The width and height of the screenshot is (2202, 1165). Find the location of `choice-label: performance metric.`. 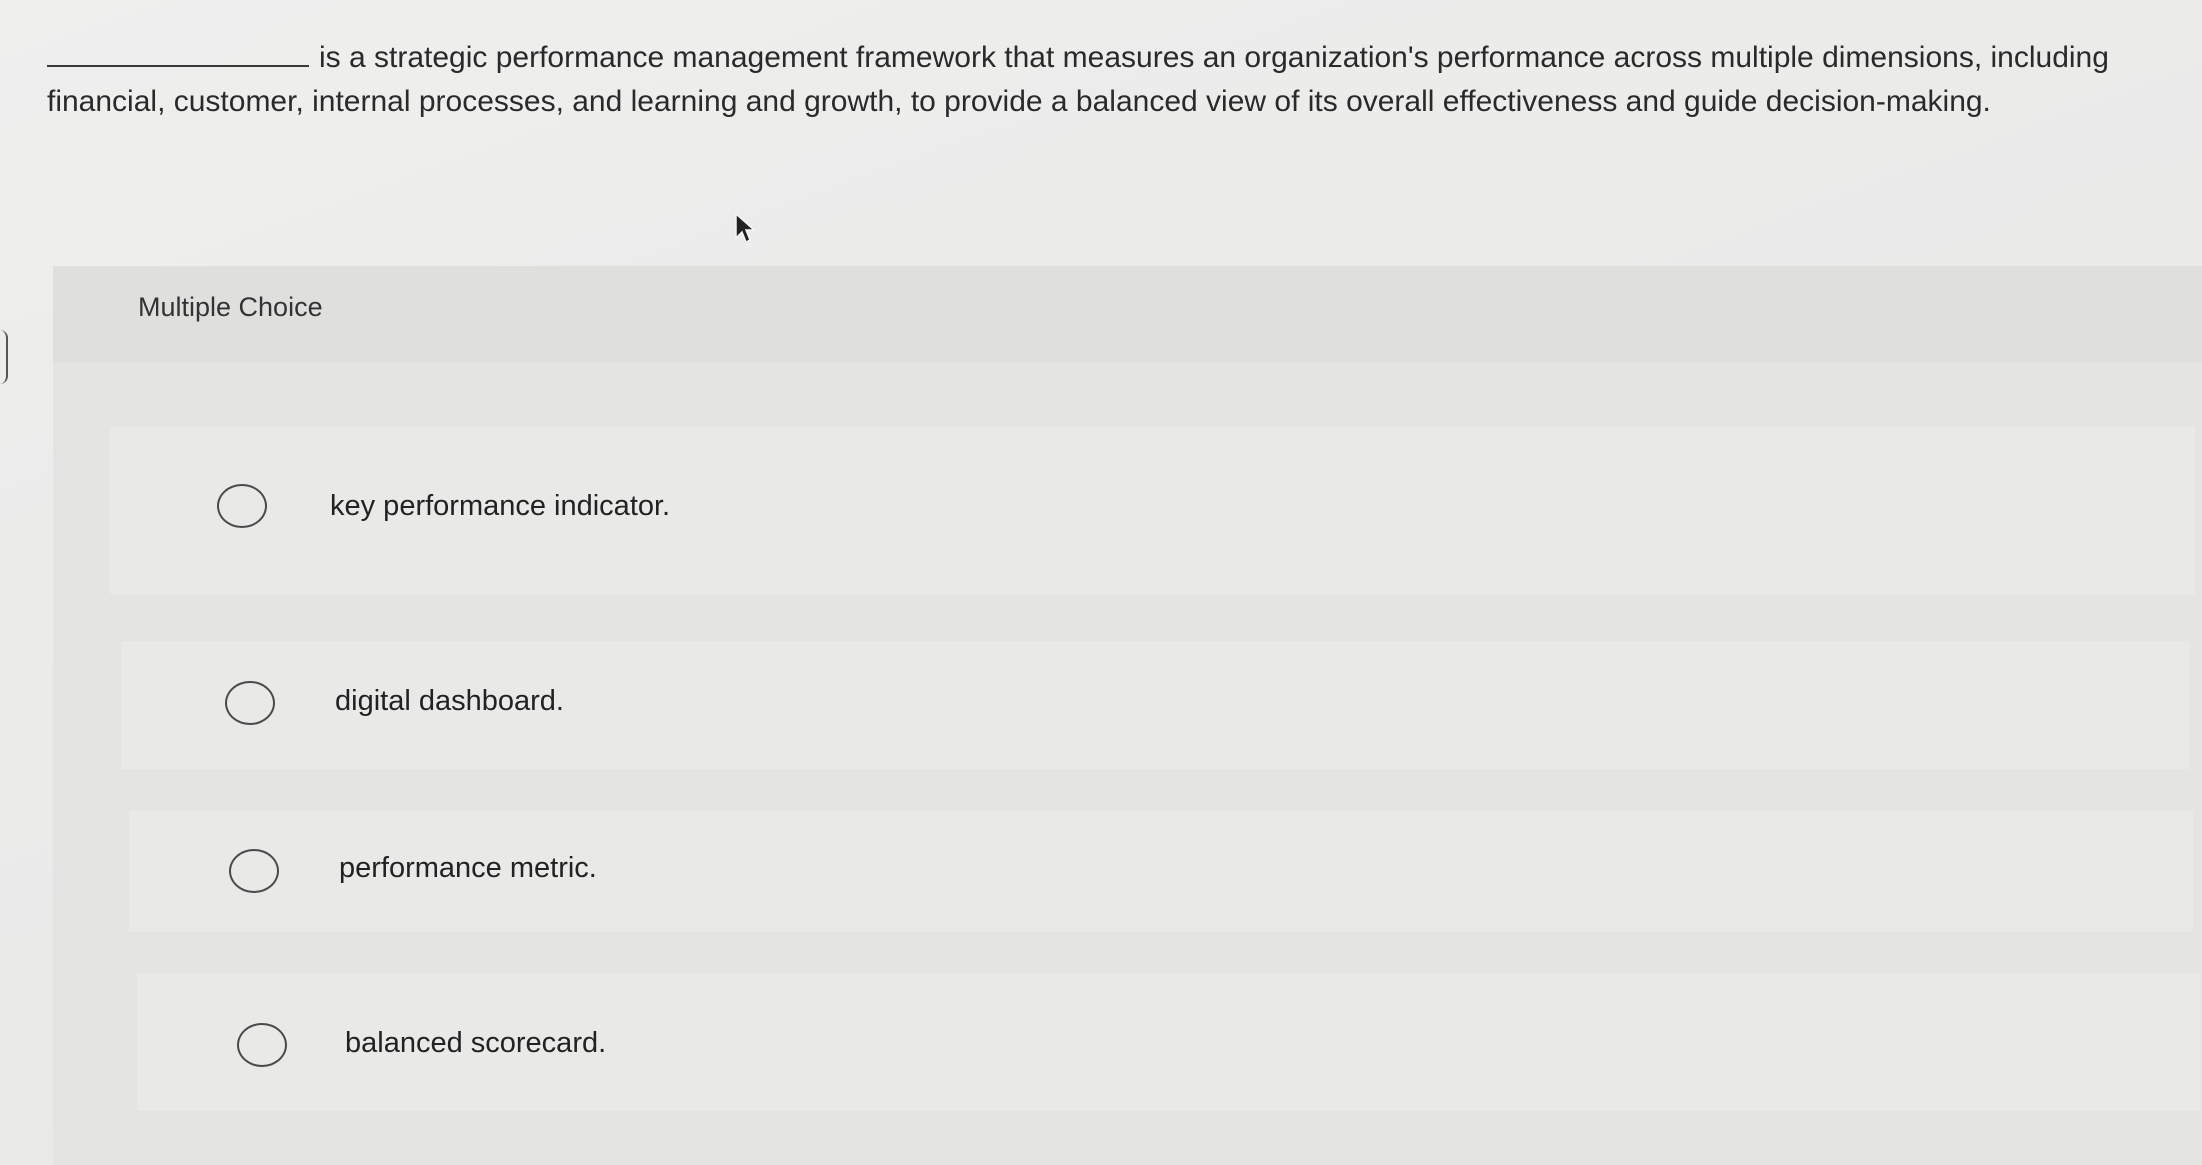

choice-label: performance metric. is located at coordinates (468, 868).